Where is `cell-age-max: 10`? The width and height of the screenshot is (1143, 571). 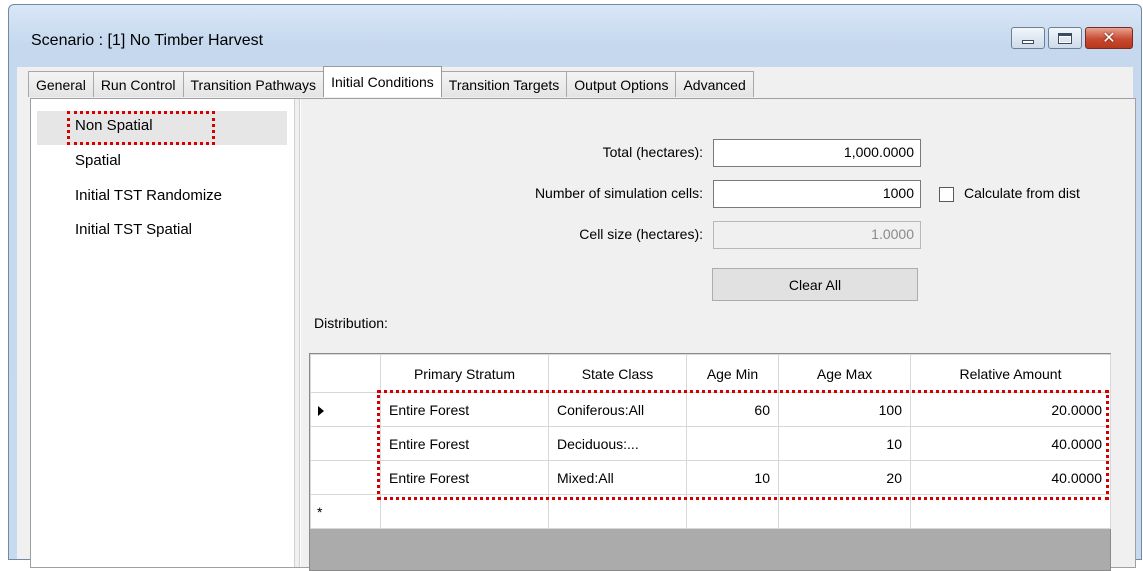 cell-age-max: 10 is located at coordinates (844, 443).